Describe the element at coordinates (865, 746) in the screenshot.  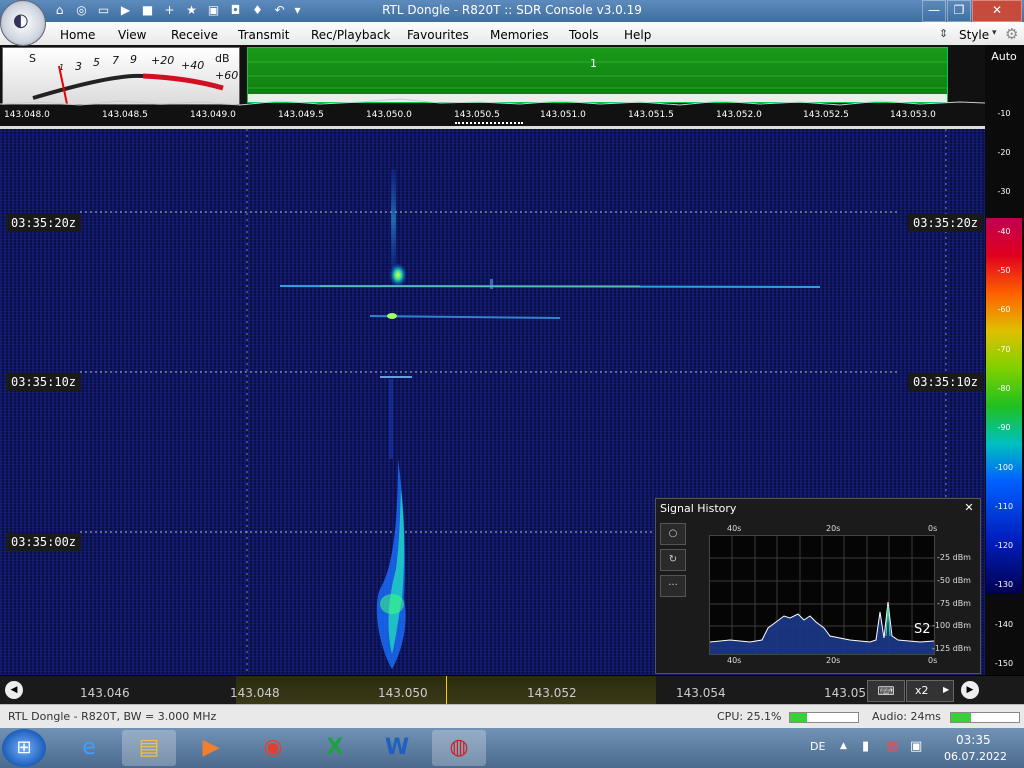
I see `safely-remove-icon: ▮` at that location.